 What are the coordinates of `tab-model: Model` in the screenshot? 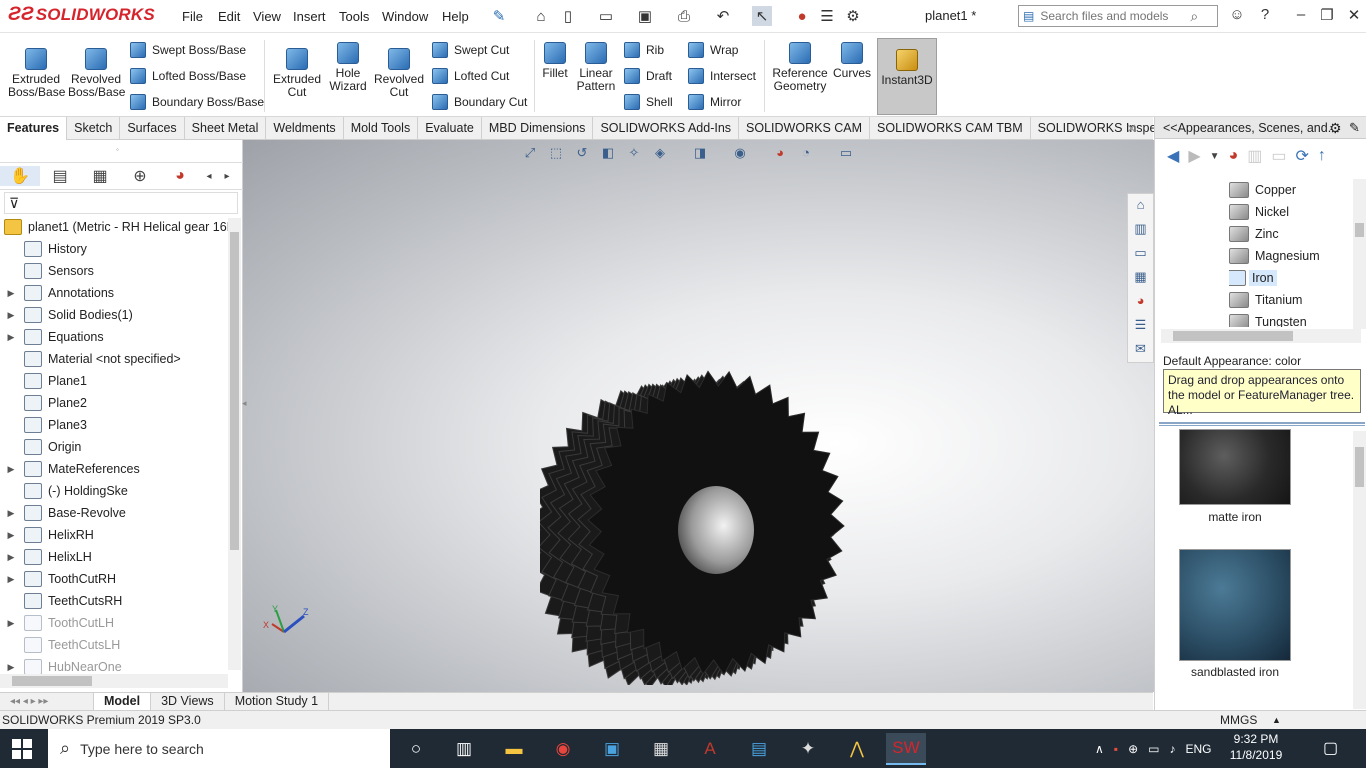 It's located at (123, 701).